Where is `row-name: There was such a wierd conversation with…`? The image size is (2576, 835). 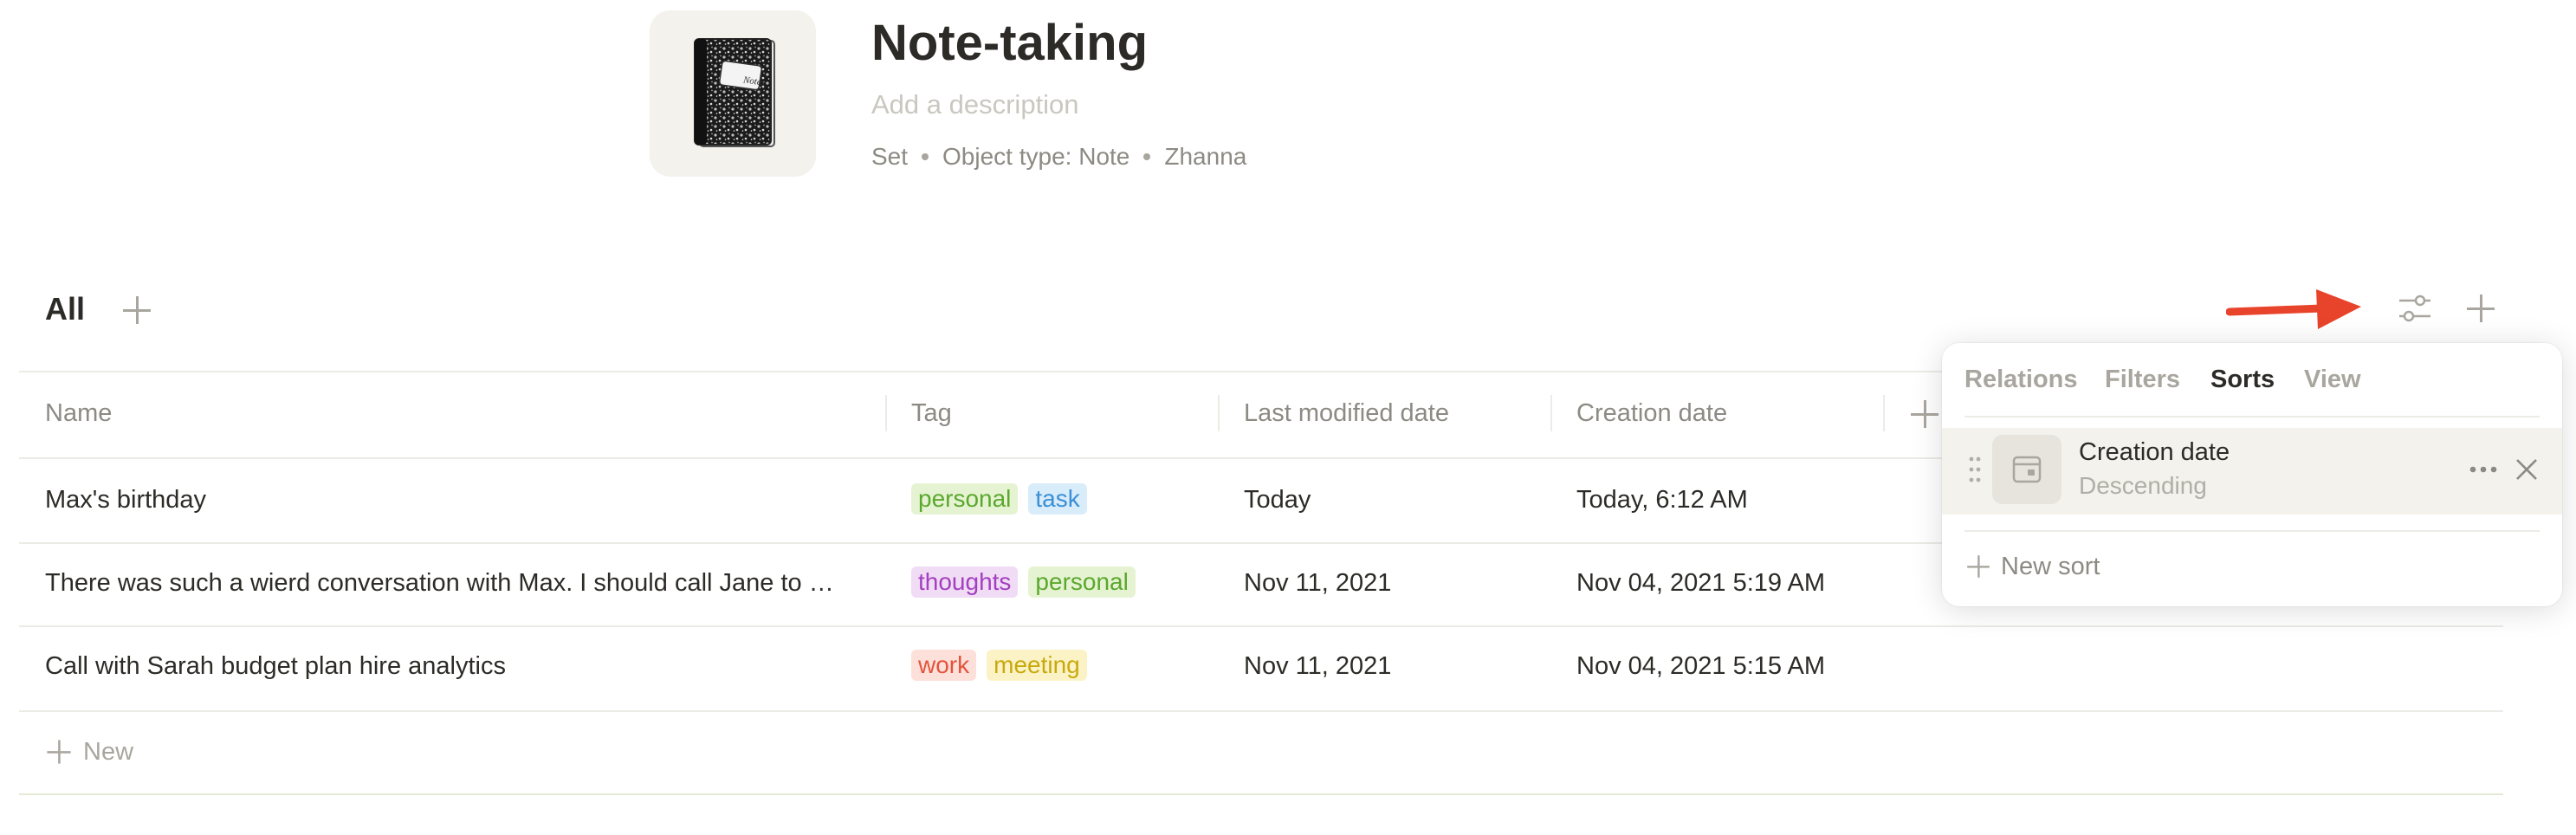 row-name: There was such a wierd conversation with… is located at coordinates (439, 583).